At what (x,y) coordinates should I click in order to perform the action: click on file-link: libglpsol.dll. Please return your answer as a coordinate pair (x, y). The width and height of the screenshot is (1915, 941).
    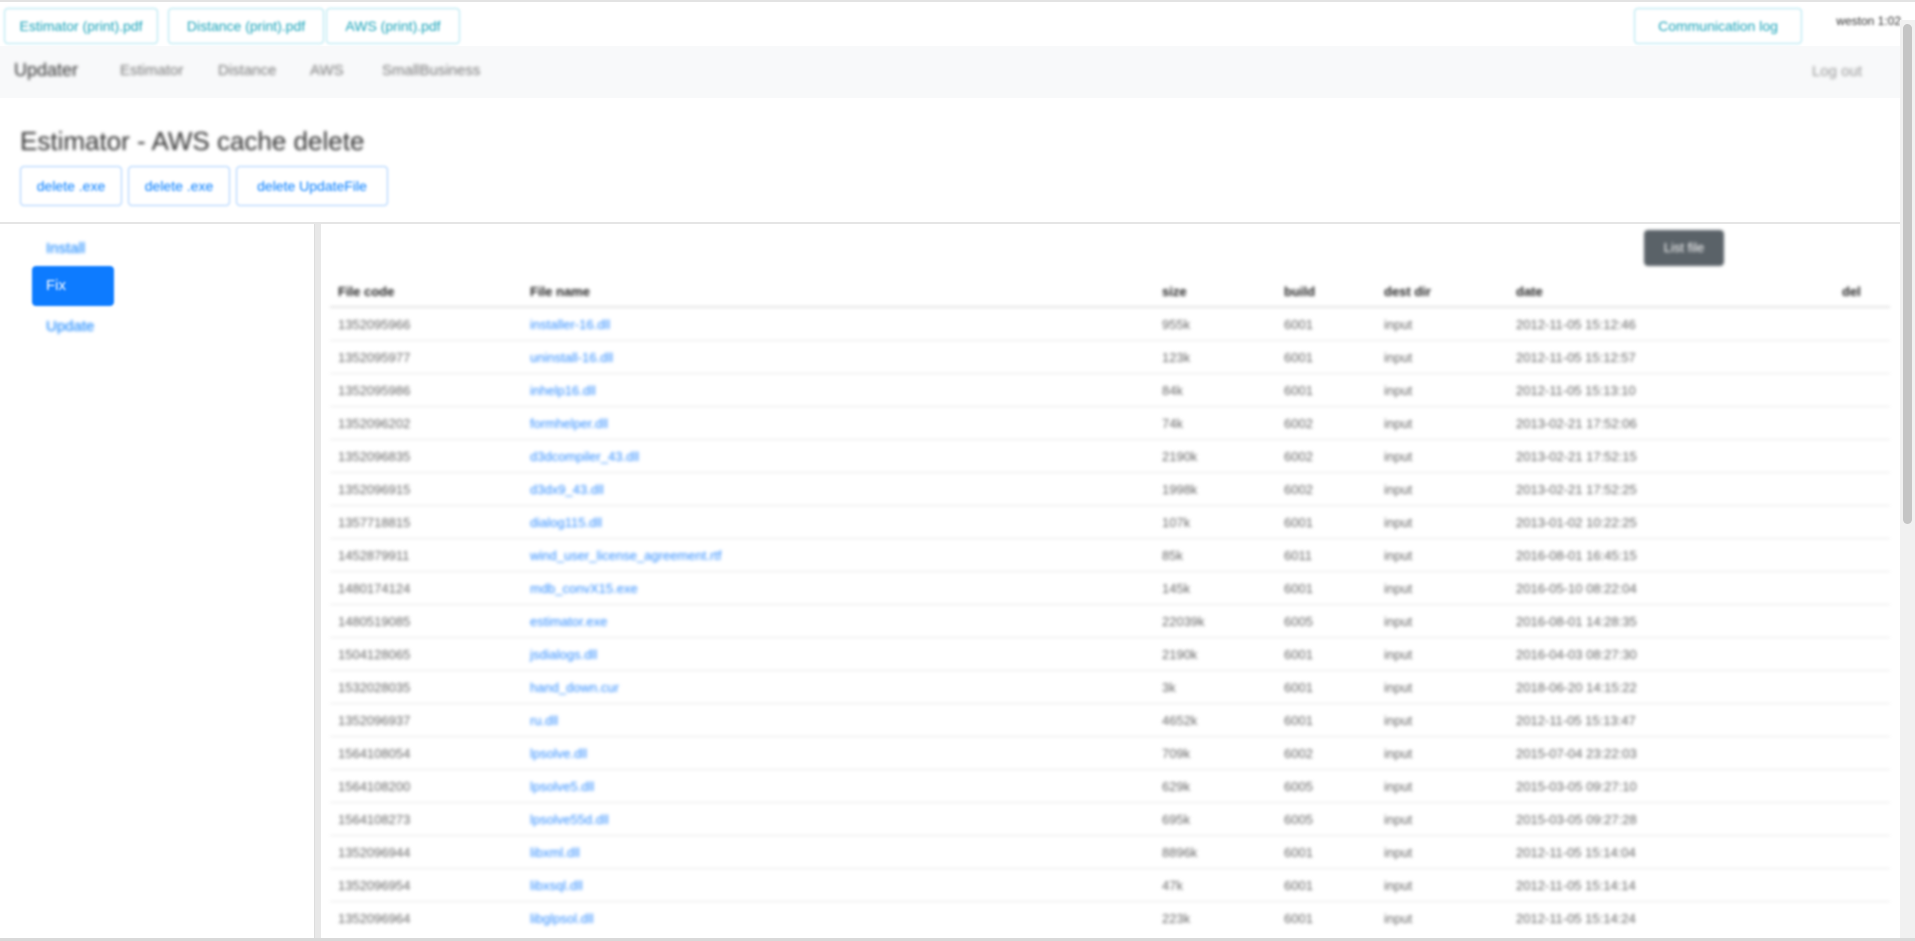
    Looking at the image, I should click on (562, 918).